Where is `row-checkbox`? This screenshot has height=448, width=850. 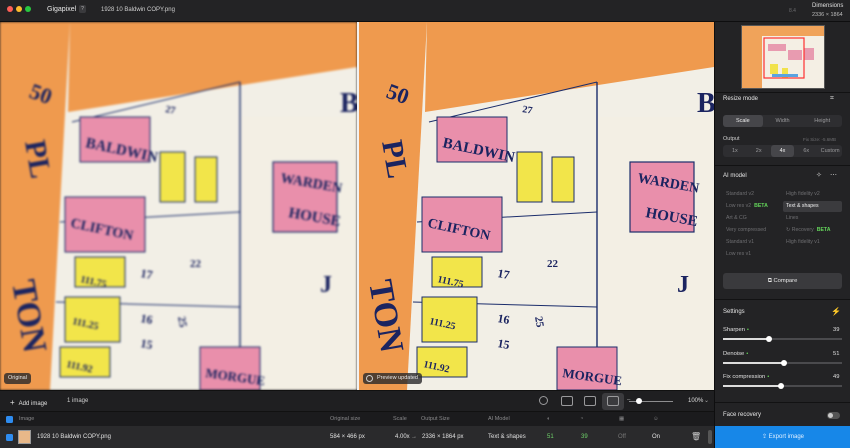 row-checkbox is located at coordinates (9, 437).